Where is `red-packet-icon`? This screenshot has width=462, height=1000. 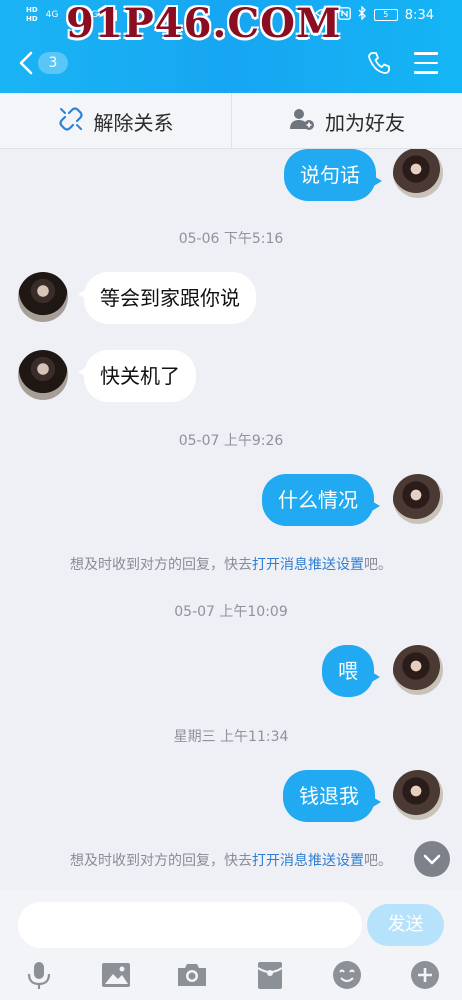 red-packet-icon is located at coordinates (270, 975).